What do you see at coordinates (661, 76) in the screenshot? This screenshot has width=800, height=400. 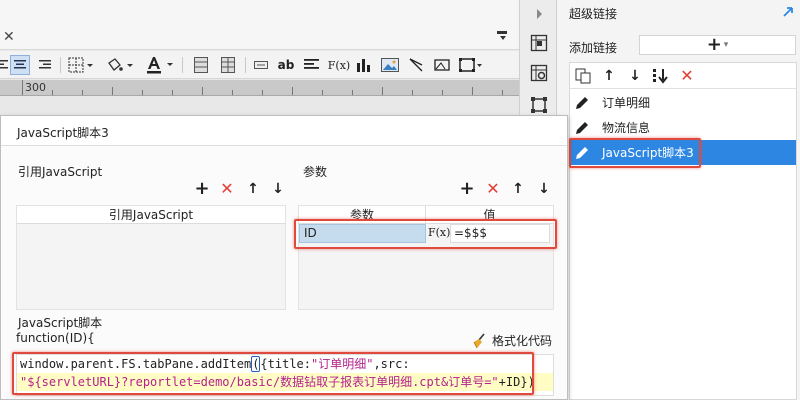 I see `sort-icon` at bounding box center [661, 76].